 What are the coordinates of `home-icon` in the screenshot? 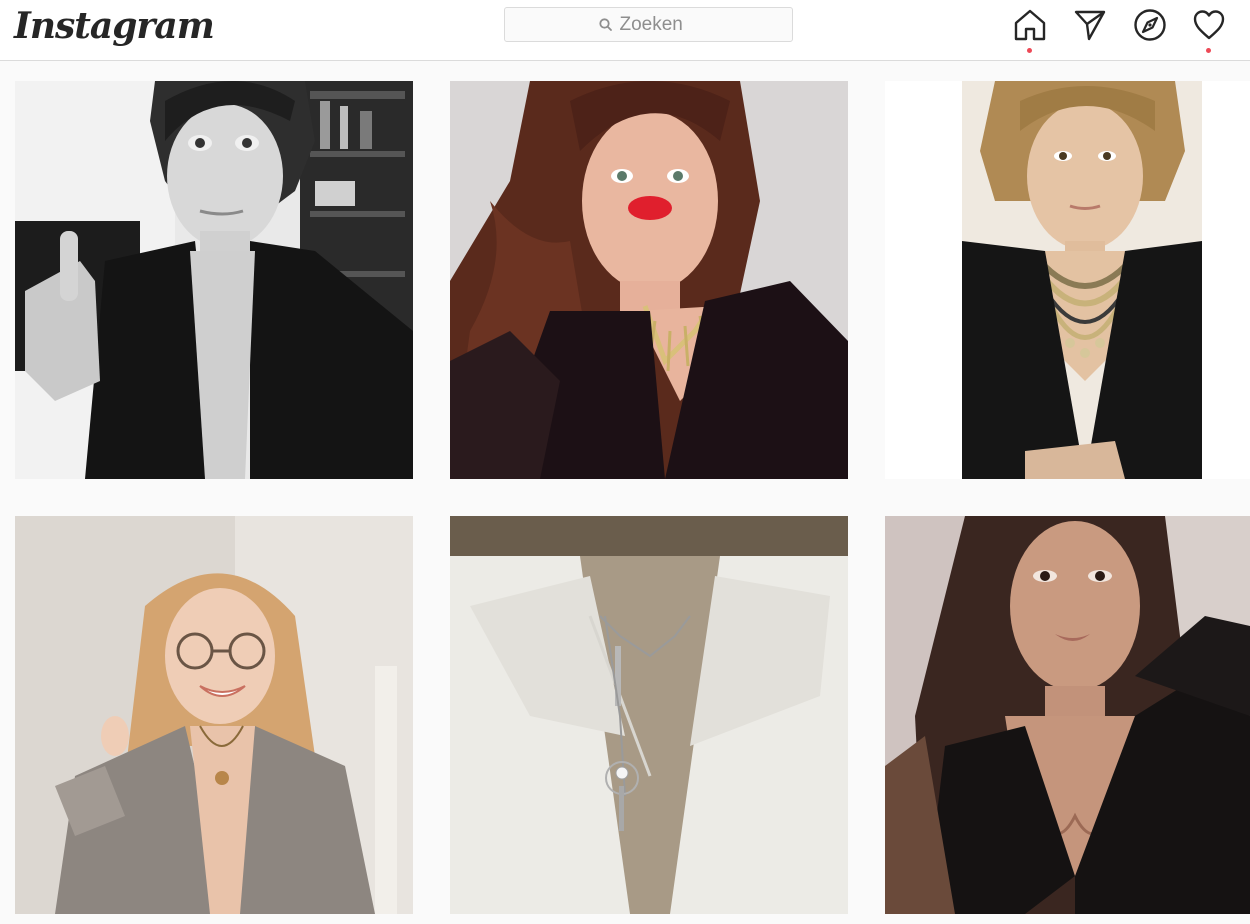 It's located at (1030, 25).